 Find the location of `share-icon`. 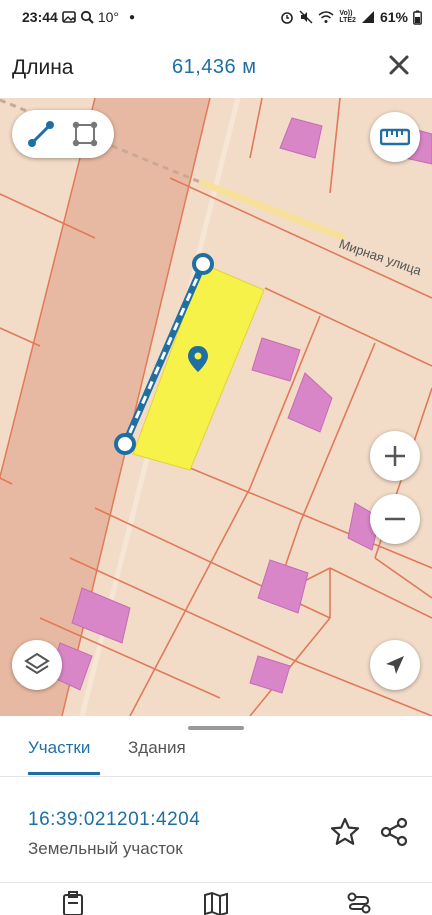

share-icon is located at coordinates (394, 832).